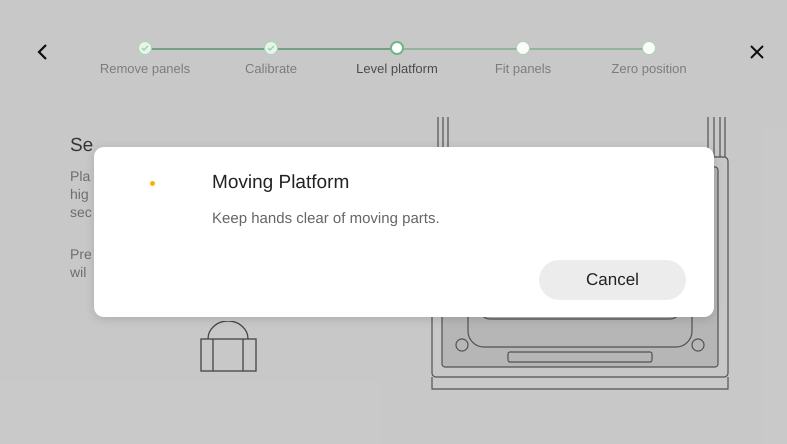 This screenshot has height=444, width=787. What do you see at coordinates (79, 194) in the screenshot?
I see `instruction-text: hig` at bounding box center [79, 194].